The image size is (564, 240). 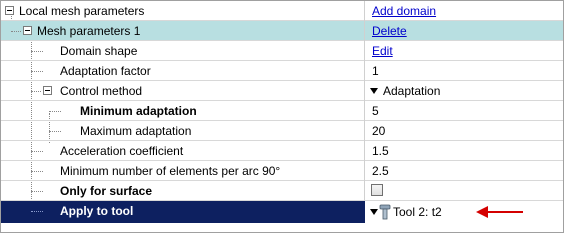 What do you see at coordinates (404, 11) in the screenshot?
I see `add-domain-link: Add domain` at bounding box center [404, 11].